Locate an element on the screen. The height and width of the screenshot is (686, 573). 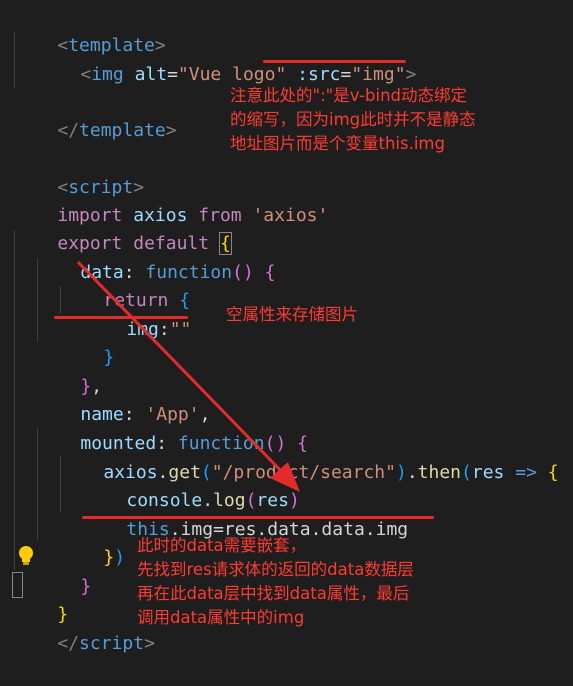
code-token: => is located at coordinates (526, 472).